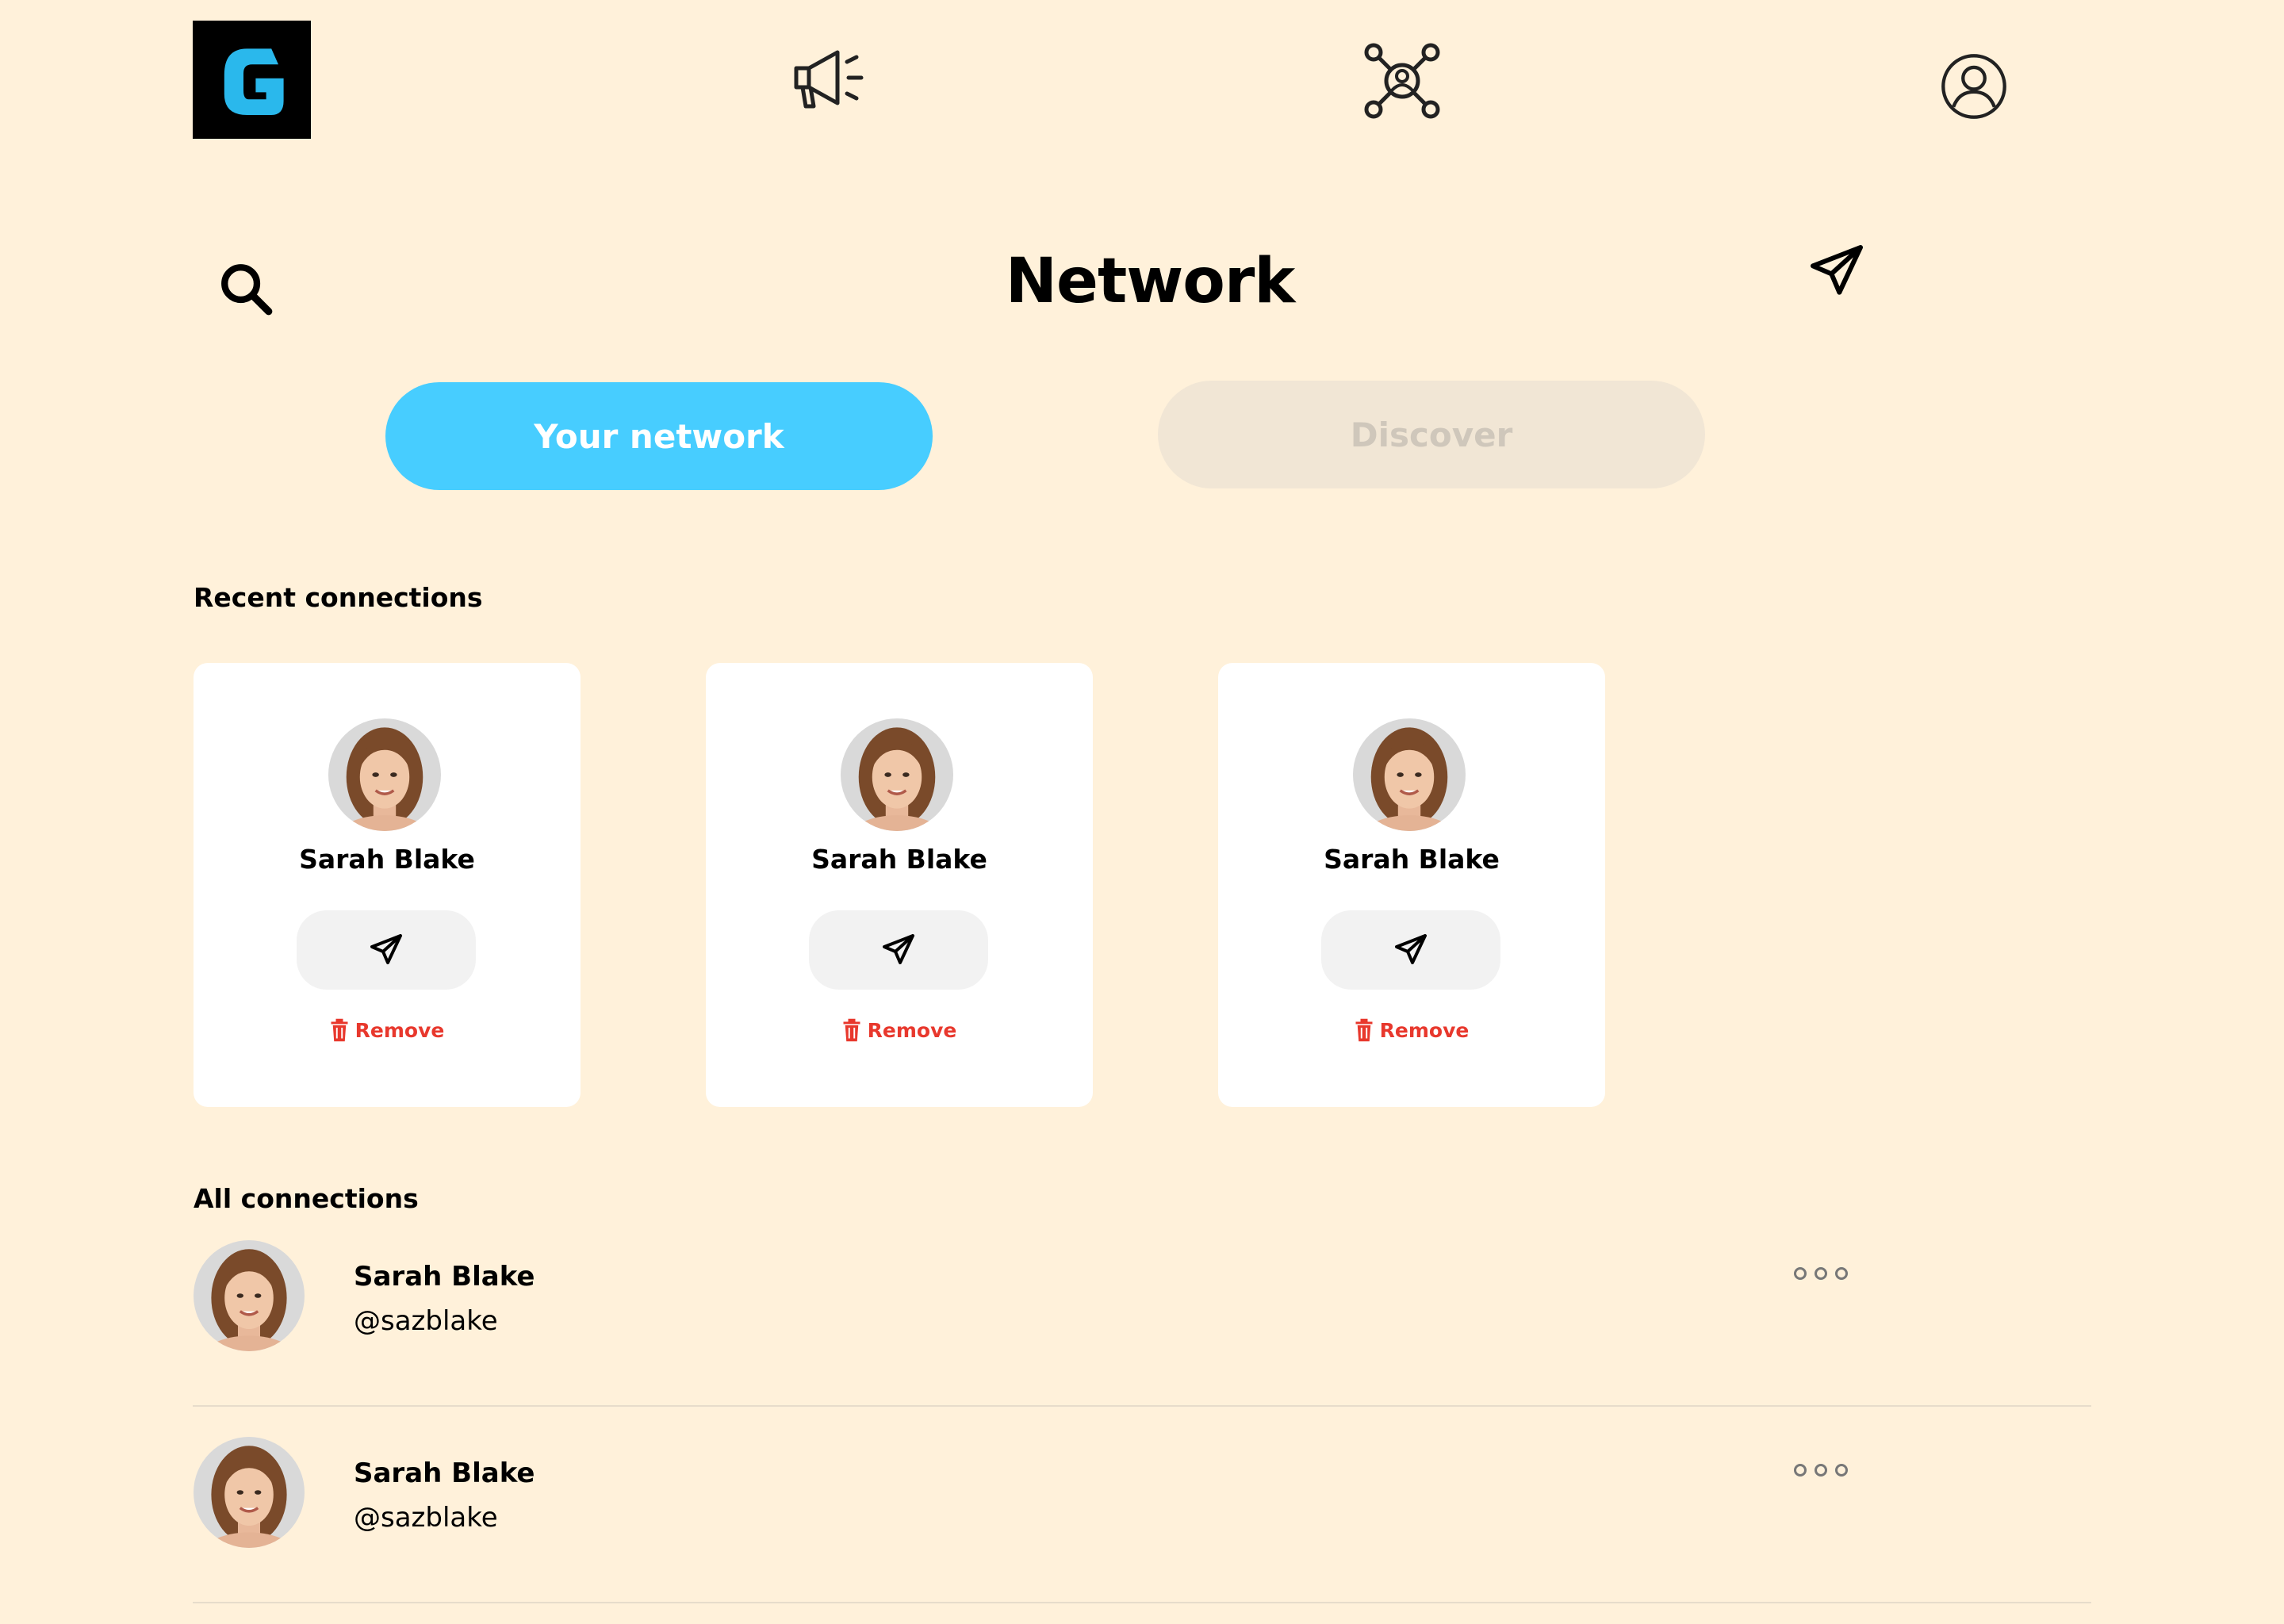 Image resolution: width=2284 pixels, height=1624 pixels. What do you see at coordinates (1431, 434) in the screenshot?
I see `tab-discover: Discover` at bounding box center [1431, 434].